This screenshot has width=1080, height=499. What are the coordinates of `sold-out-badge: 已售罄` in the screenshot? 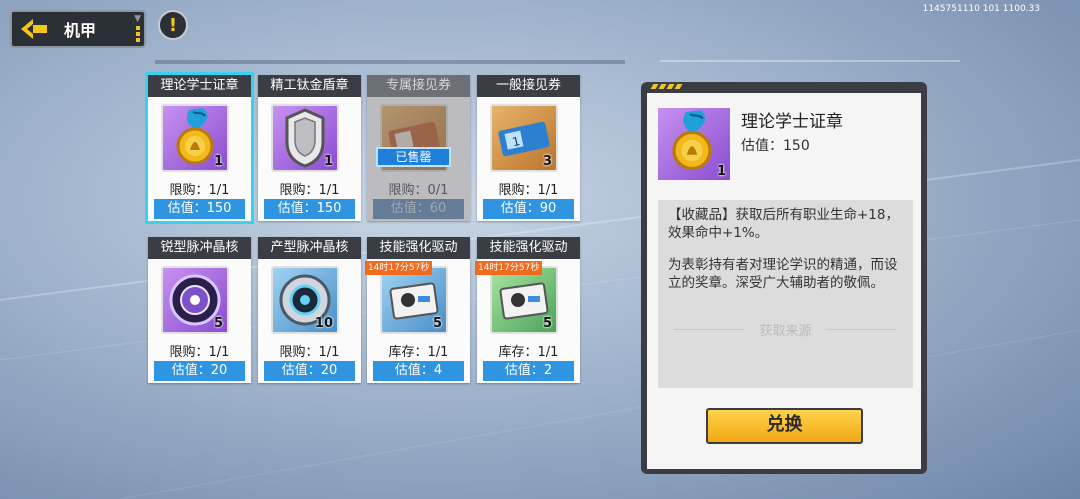 It's located at (413, 157).